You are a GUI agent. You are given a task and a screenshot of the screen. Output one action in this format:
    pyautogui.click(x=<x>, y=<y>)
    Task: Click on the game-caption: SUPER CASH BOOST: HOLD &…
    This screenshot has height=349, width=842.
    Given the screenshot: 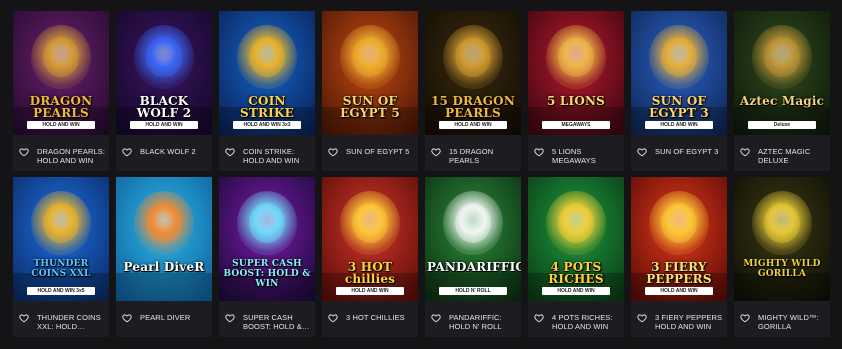 What is the action you would take?
    pyautogui.click(x=267, y=319)
    